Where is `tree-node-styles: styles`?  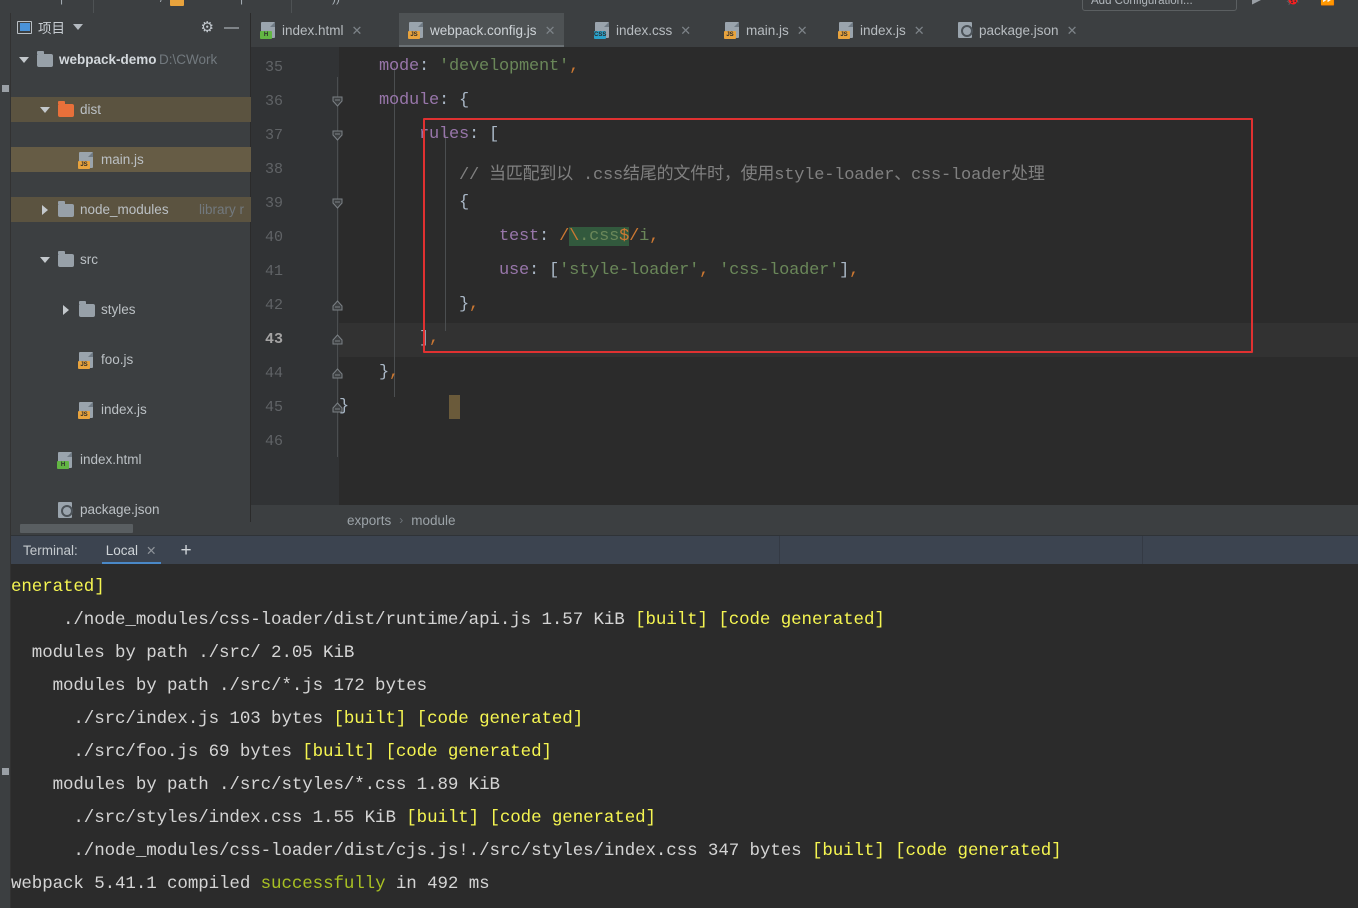 tree-node-styles: styles is located at coordinates (131, 309).